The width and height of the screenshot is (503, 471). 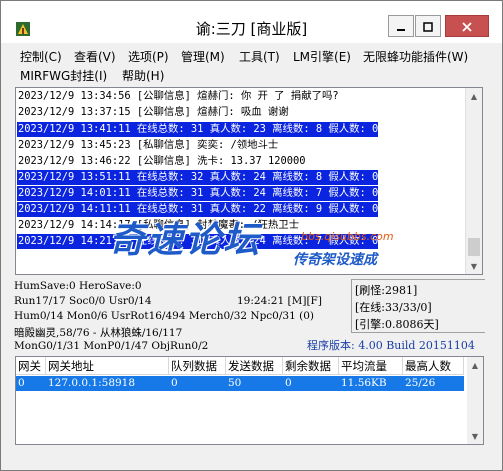 I want to click on minimize-icon, so click(x=401, y=26).